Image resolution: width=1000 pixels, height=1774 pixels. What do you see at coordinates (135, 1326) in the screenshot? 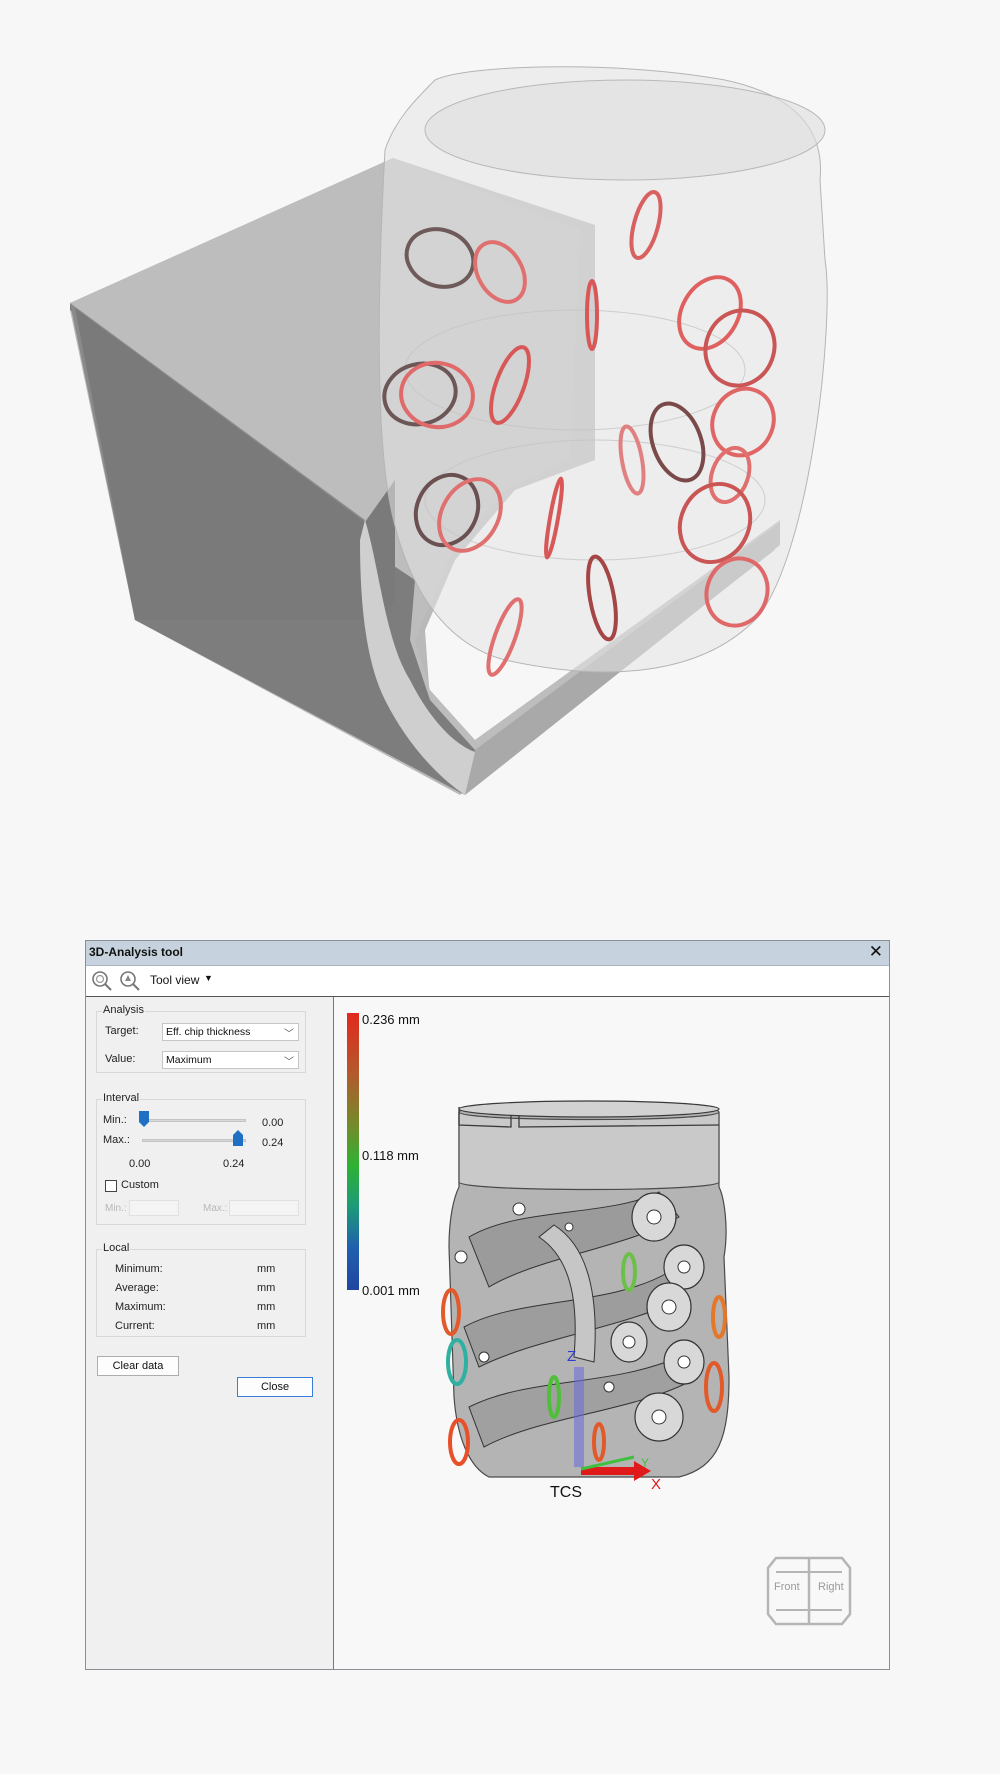
I see `local-row-label: Current:` at bounding box center [135, 1326].